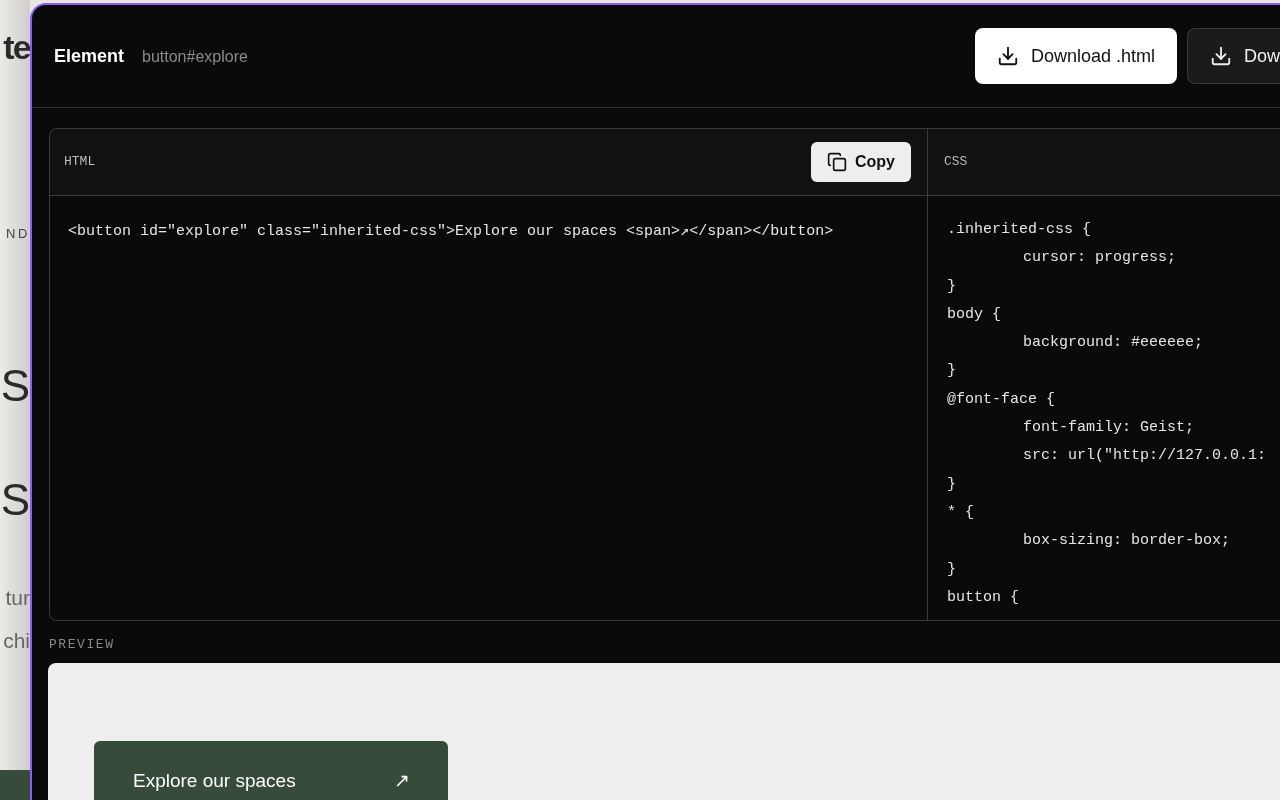  What do you see at coordinates (861, 162) in the screenshot?
I see `copy-button: Copy` at bounding box center [861, 162].